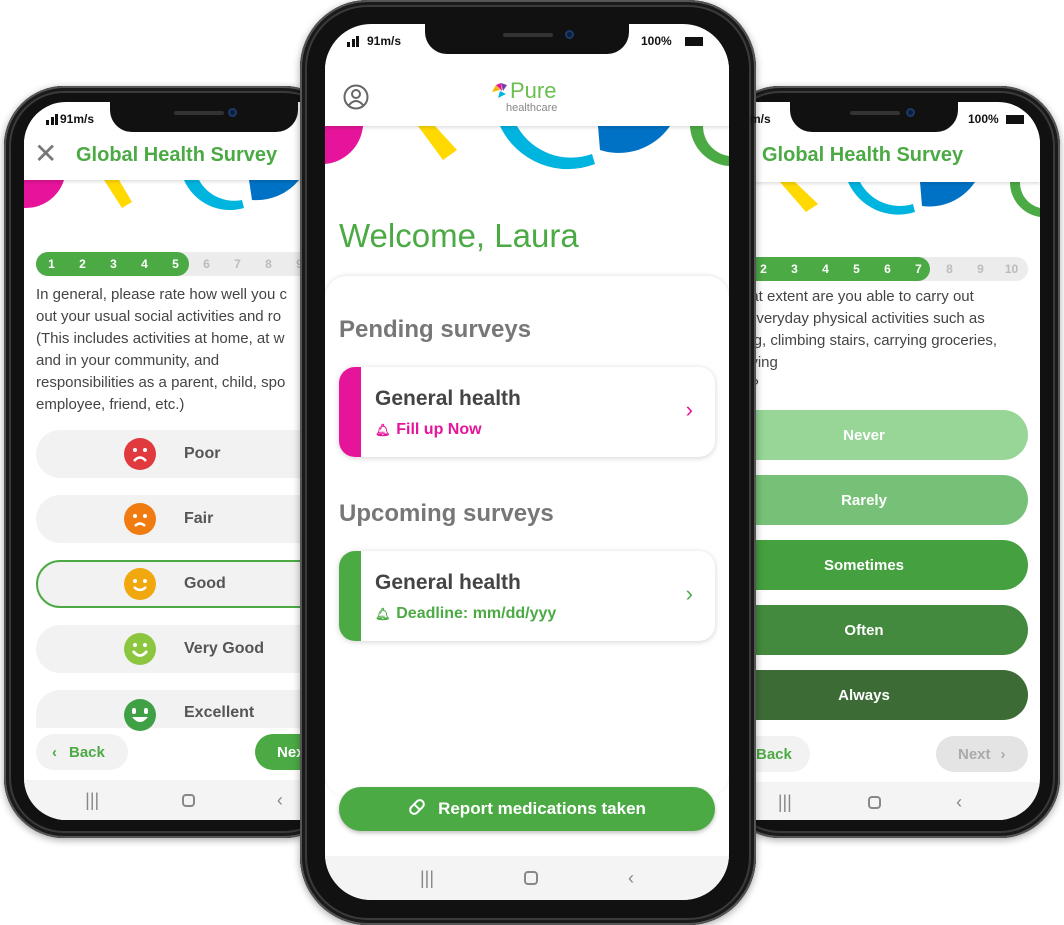 This screenshot has width=1064, height=925. Describe the element at coordinates (435, 329) in the screenshot. I see `pending-surveys-title: Pending surveys` at that location.